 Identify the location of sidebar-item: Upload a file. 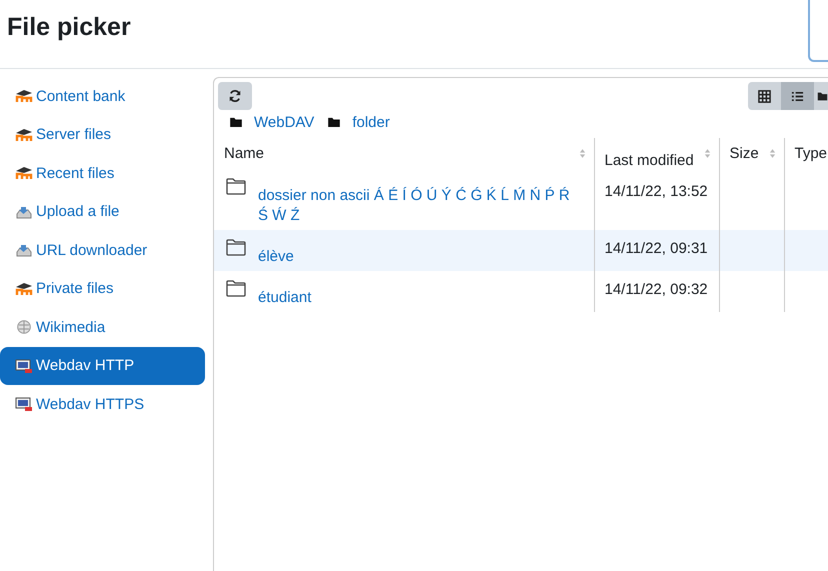
(102, 211).